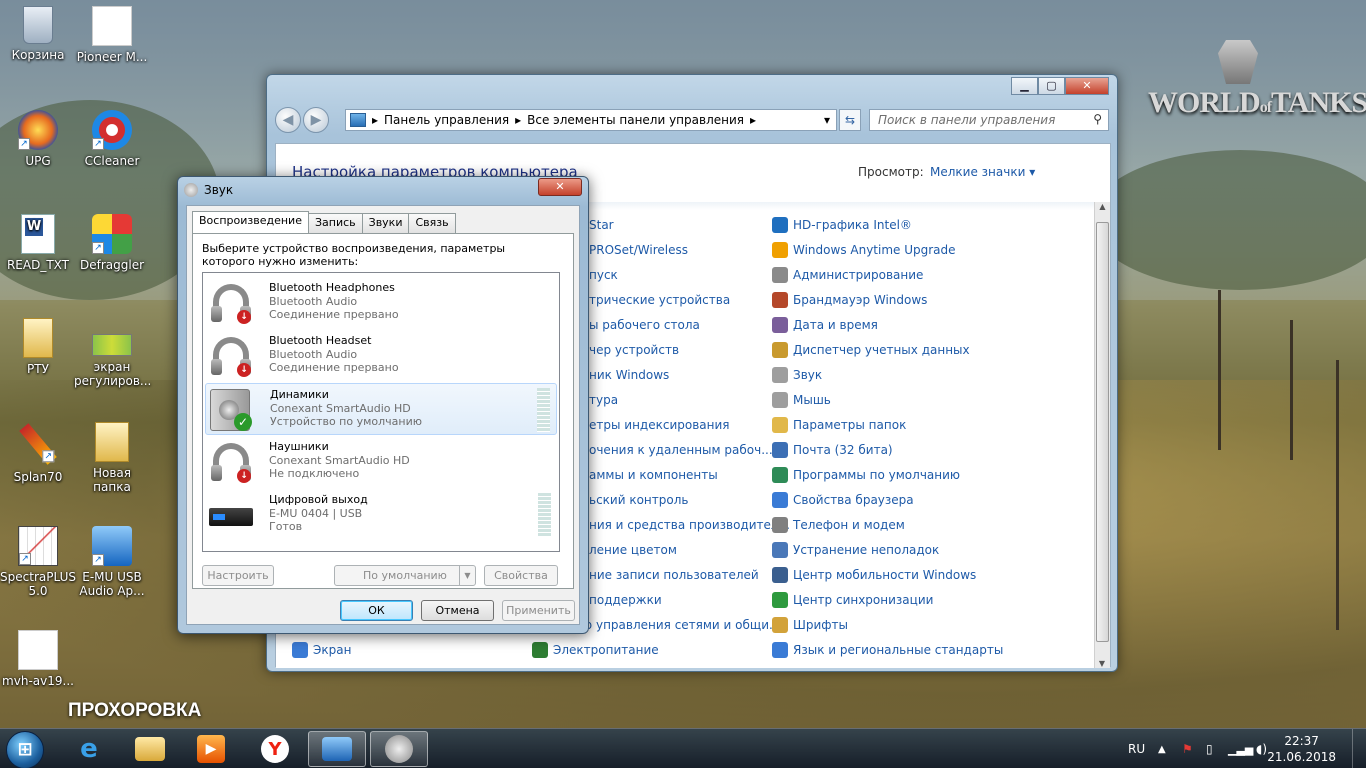 The height and width of the screenshot is (768, 1366). Describe the element at coordinates (866, 475) in the screenshot. I see `cp-item: Программы по умолчанию` at that location.